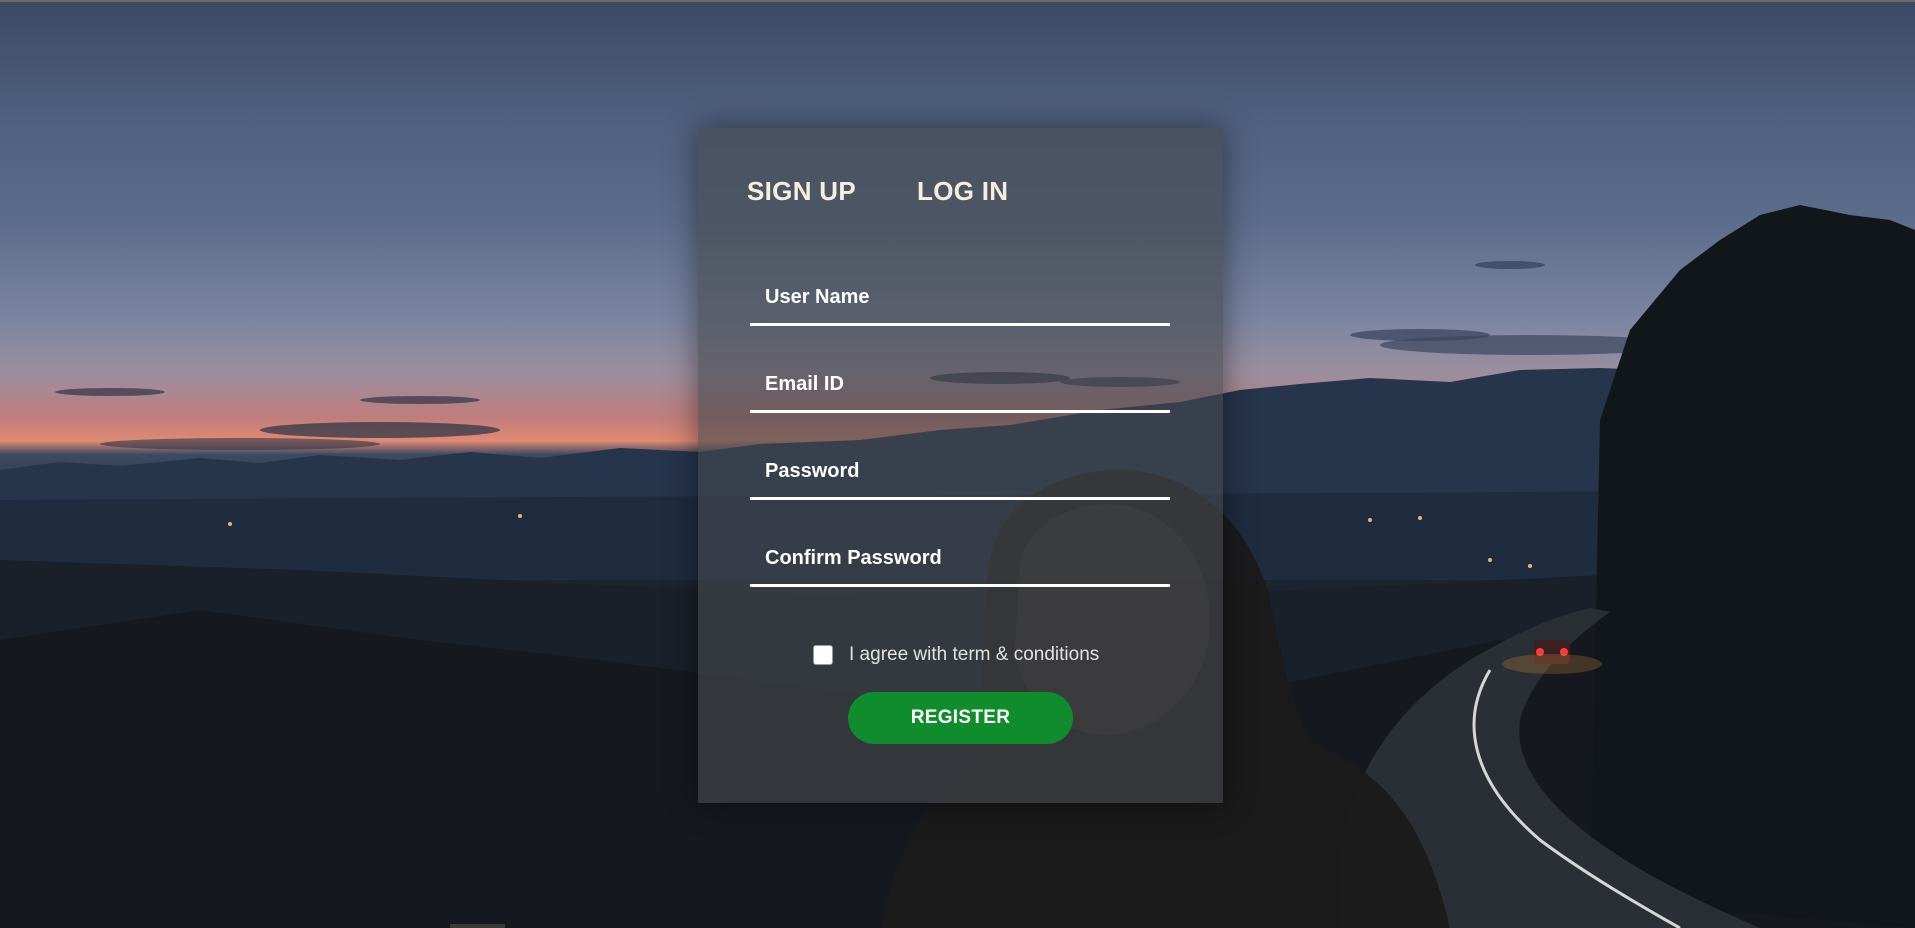 Image resolution: width=1915 pixels, height=928 pixels. Describe the element at coordinates (960, 718) in the screenshot. I see `register-button: REGISTER` at that location.